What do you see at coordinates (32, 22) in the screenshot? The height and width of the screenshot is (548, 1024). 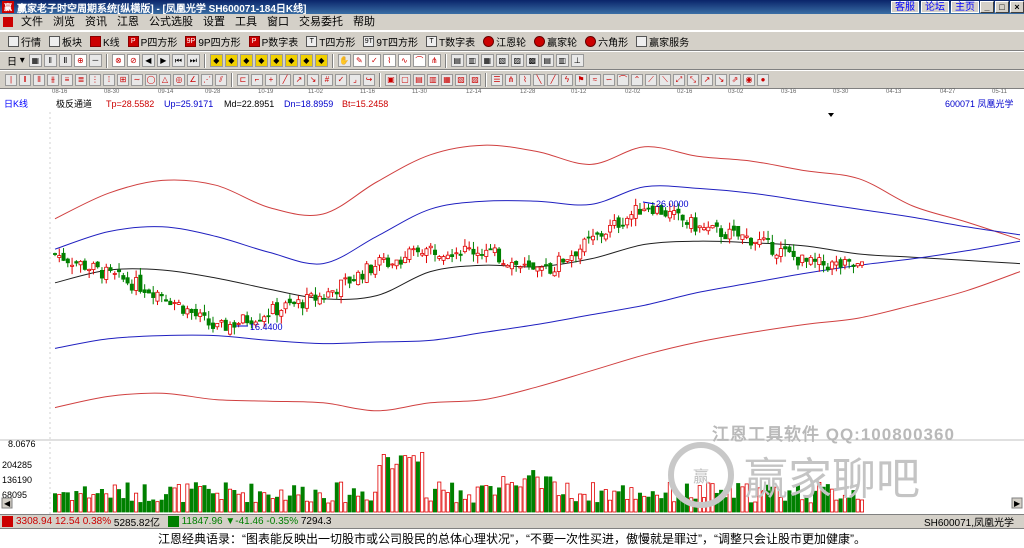 I see `menu-file: 文件` at bounding box center [32, 22].